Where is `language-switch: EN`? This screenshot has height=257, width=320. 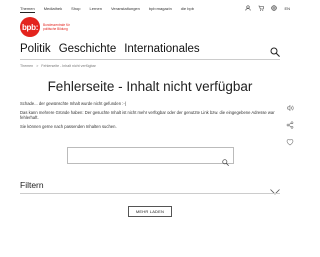
language-switch: EN is located at coordinates (287, 8).